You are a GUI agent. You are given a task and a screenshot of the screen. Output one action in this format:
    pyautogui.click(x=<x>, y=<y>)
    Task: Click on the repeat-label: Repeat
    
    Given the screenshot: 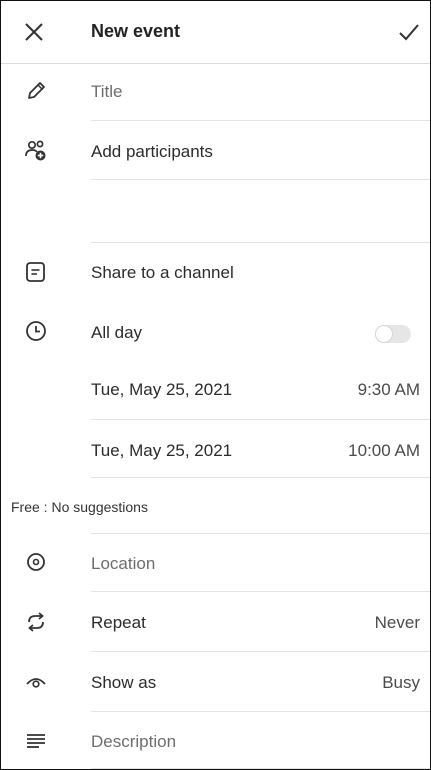 What is the action you would take?
    pyautogui.click(x=118, y=622)
    